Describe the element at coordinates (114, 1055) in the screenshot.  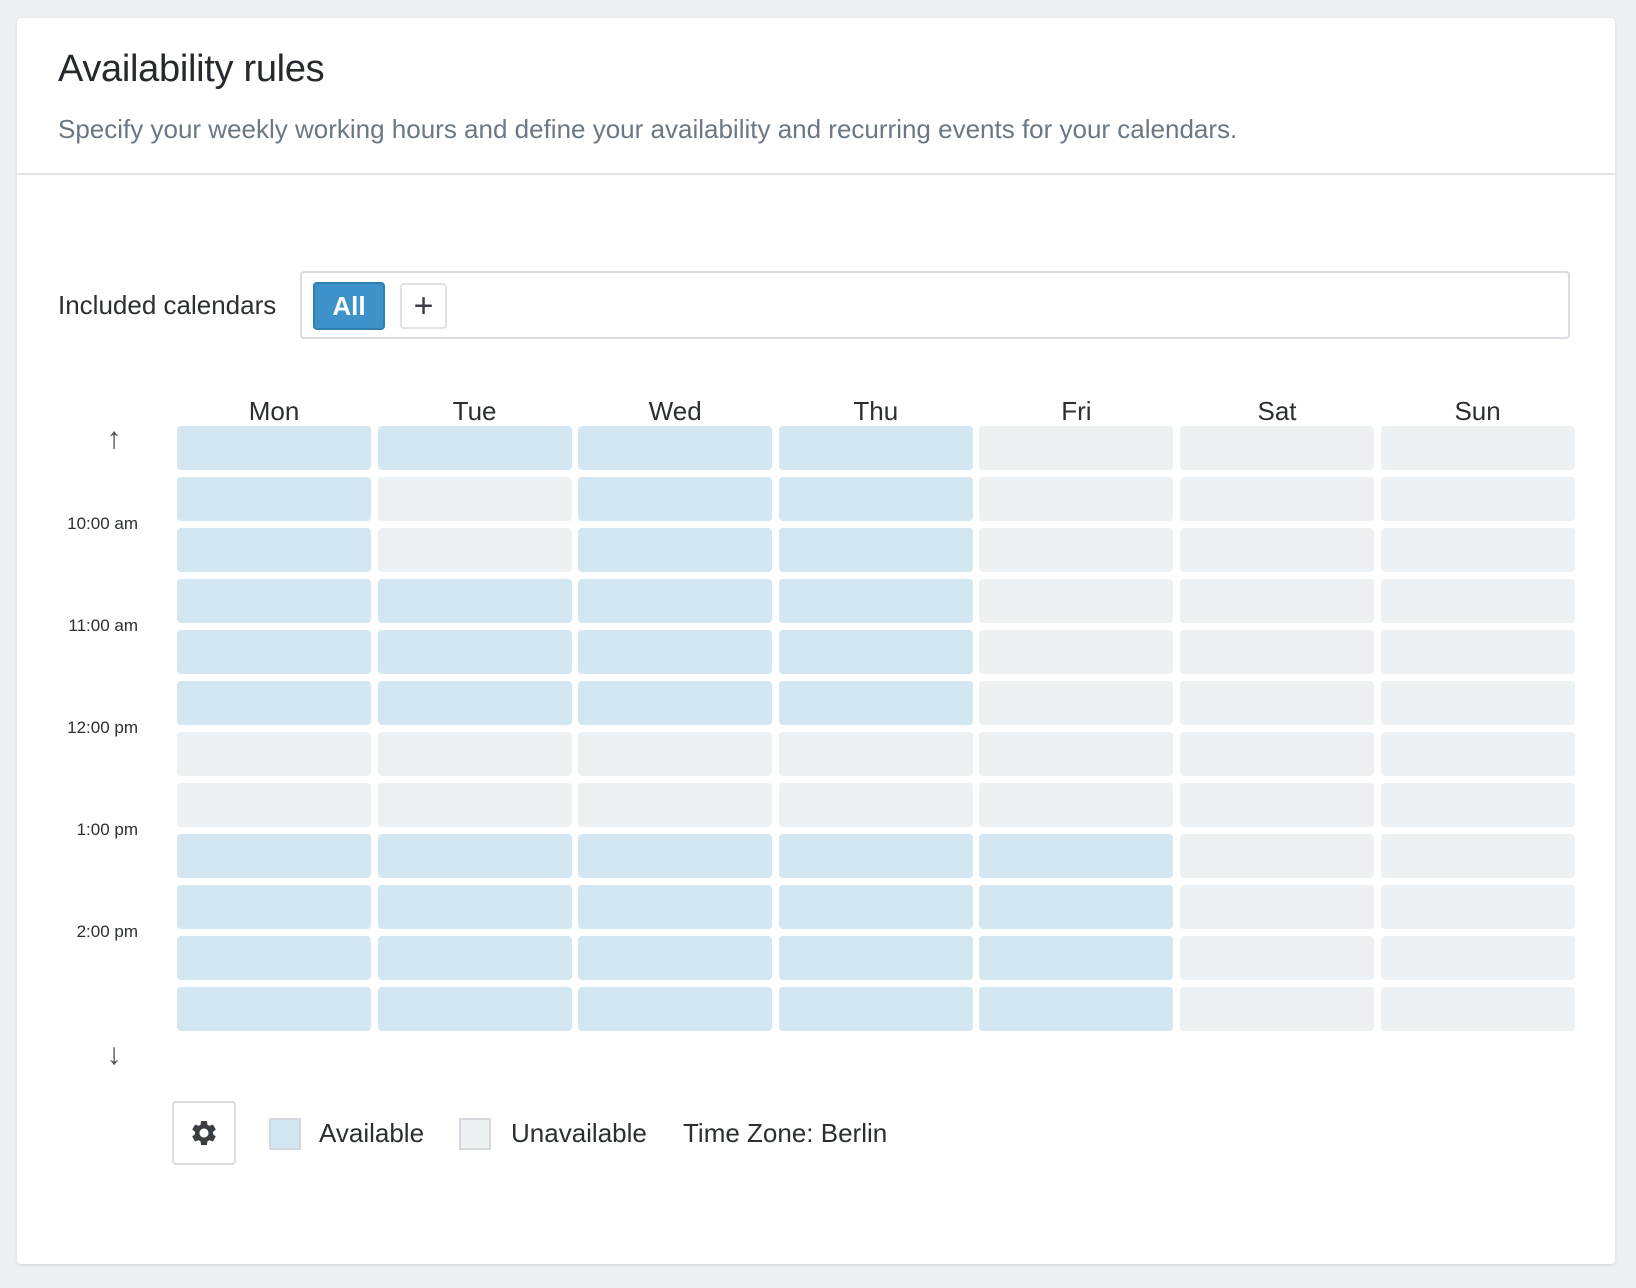
I see `scroll-down-arrow-icon: ↓` at that location.